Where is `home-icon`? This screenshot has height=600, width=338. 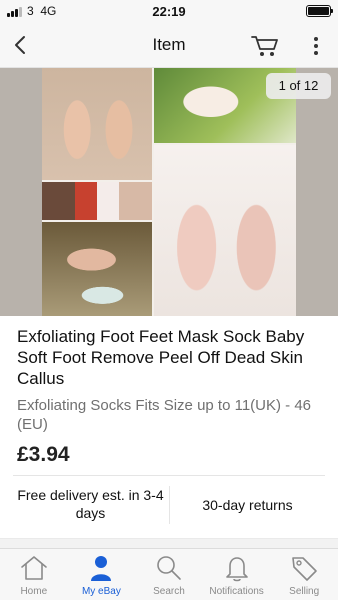 home-icon is located at coordinates (33, 568).